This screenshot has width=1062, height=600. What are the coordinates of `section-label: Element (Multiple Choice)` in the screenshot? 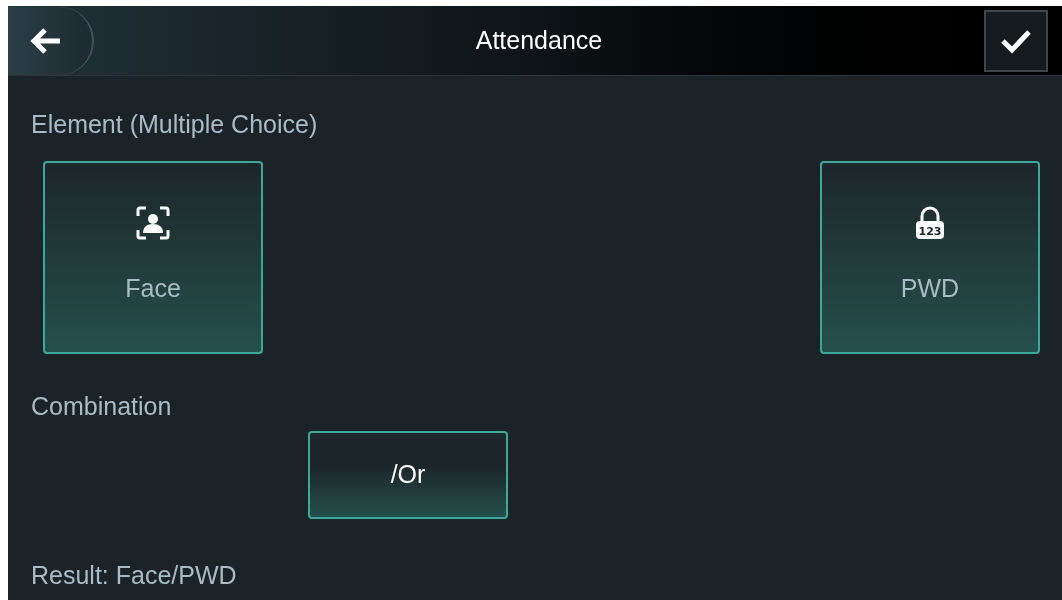 It's located at (174, 124).